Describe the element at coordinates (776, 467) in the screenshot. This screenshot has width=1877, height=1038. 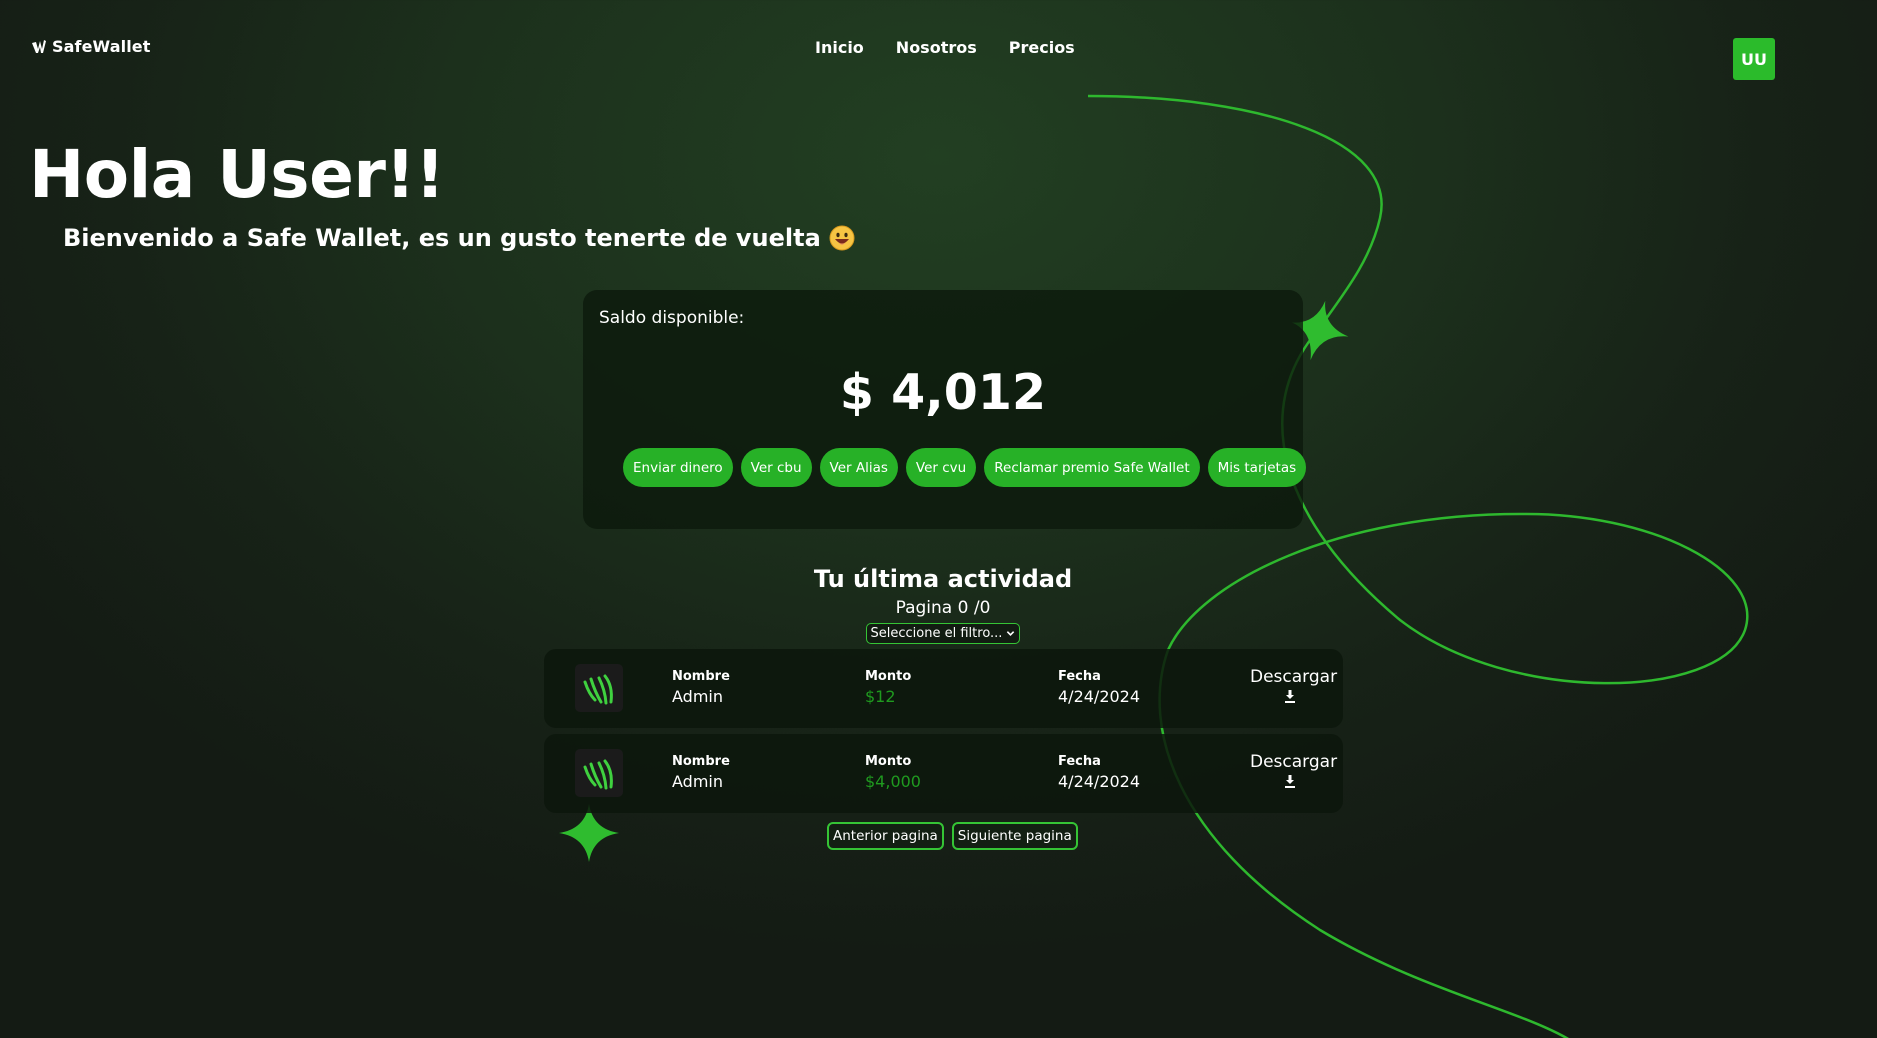
I see `view-cbu-button: Ver cbu` at that location.